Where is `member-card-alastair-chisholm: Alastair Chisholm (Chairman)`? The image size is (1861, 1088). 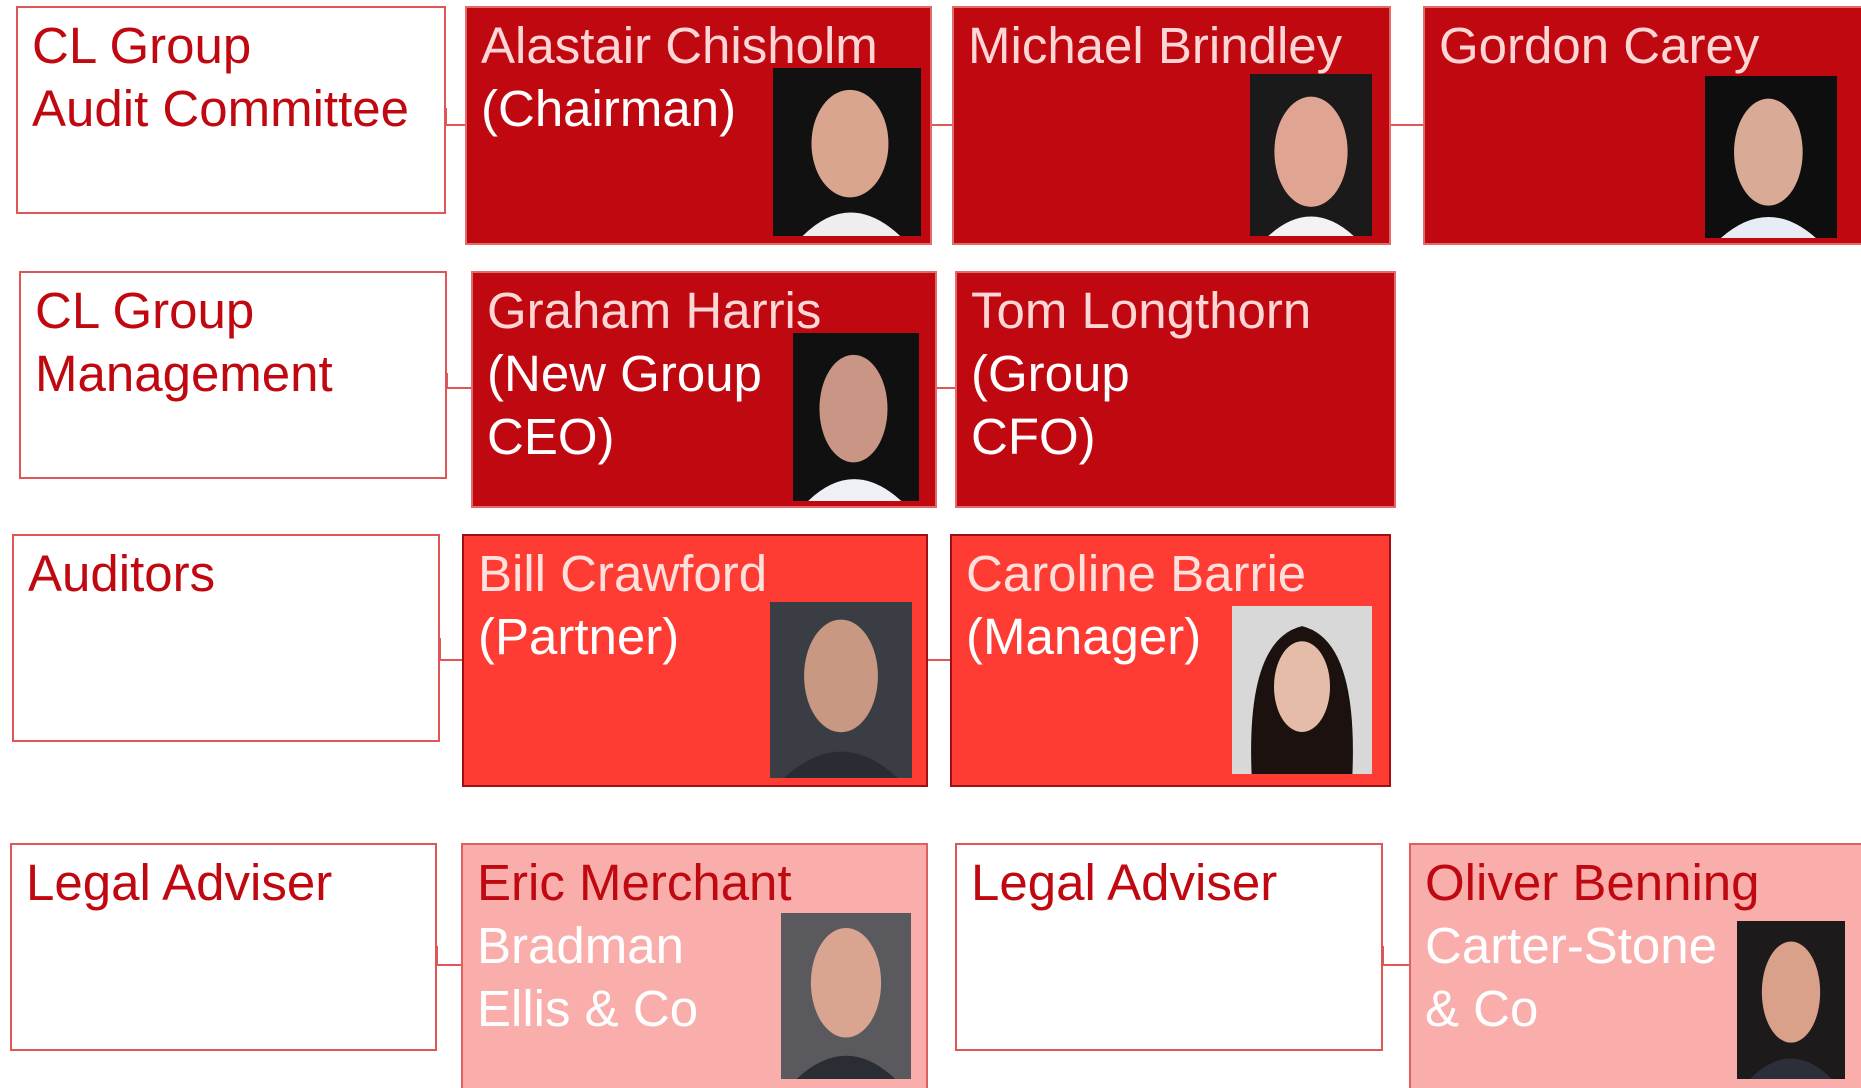
member-card-alastair-chisholm: Alastair Chisholm (Chairman) is located at coordinates (698, 125).